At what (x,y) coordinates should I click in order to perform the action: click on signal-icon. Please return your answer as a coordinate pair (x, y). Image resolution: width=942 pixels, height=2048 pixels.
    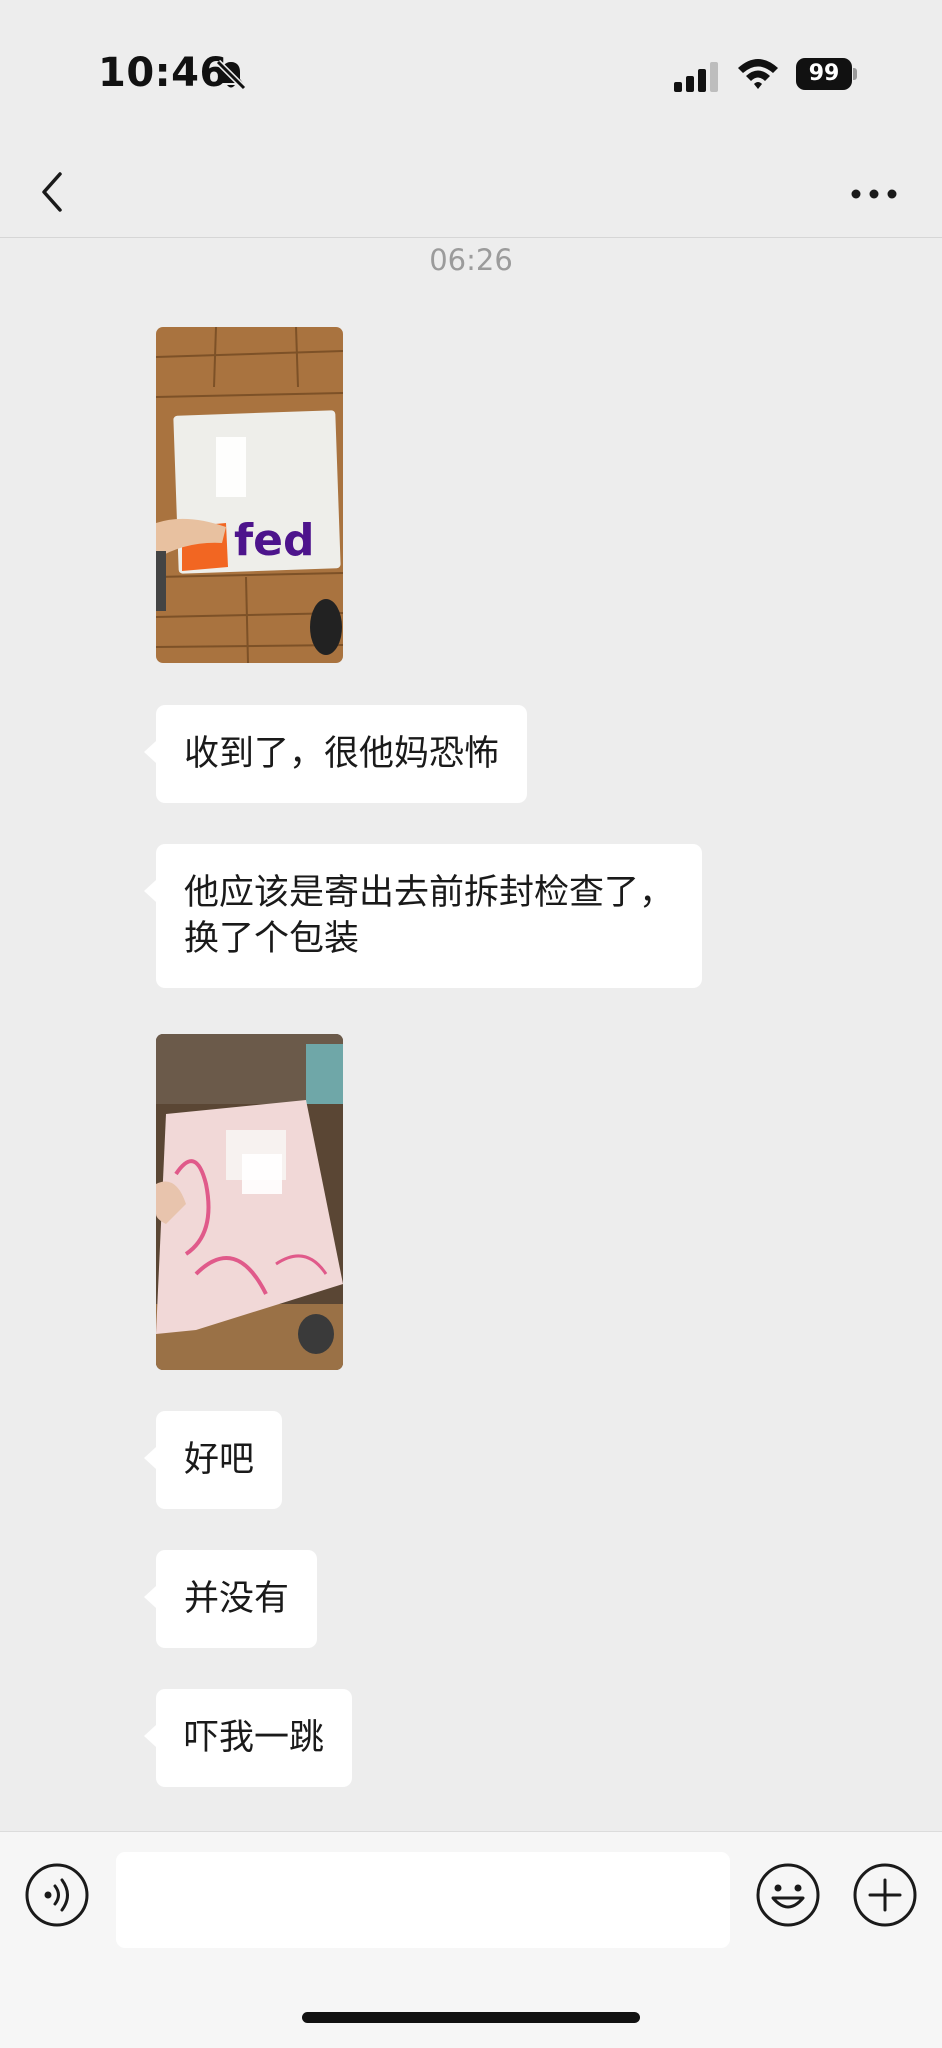
    Looking at the image, I should click on (696, 77).